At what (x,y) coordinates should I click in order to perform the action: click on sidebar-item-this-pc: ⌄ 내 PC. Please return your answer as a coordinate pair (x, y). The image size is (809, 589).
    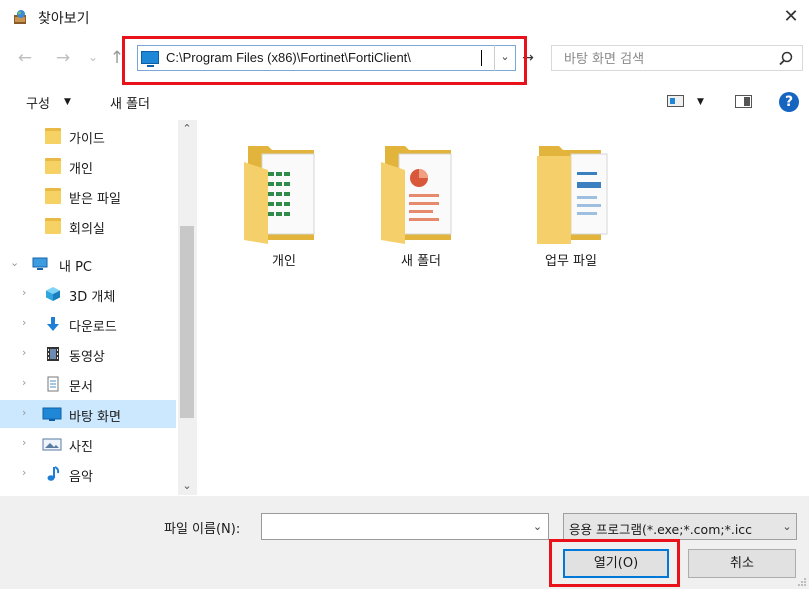
    Looking at the image, I should click on (88, 264).